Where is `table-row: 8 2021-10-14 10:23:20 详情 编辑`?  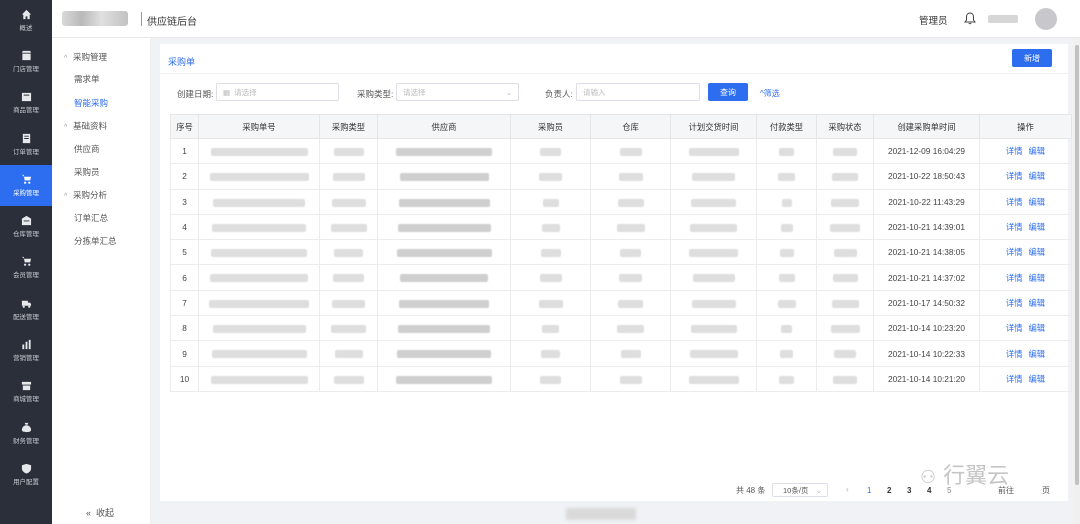
table-row: 8 2021-10-14 10:23:20 详情 编辑 is located at coordinates (621, 328).